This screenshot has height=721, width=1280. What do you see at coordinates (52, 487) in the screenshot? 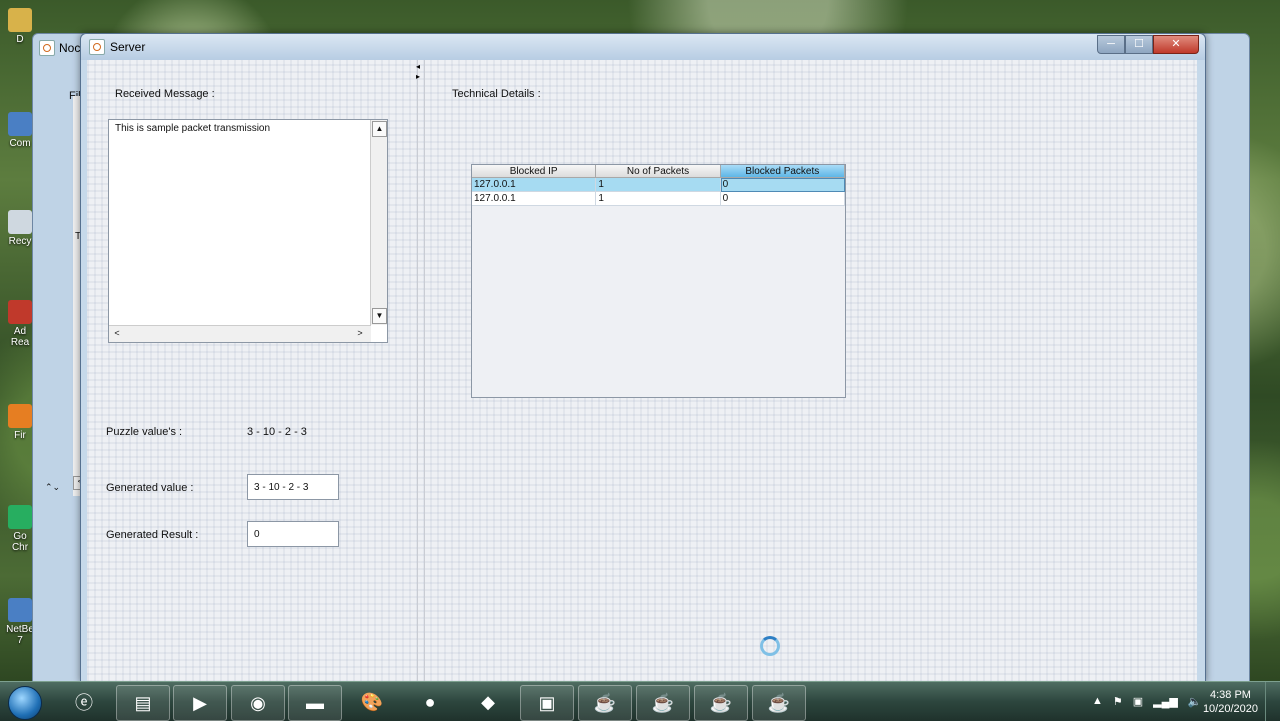
I see `back-window-spinner: ⌃⌄` at bounding box center [52, 487].